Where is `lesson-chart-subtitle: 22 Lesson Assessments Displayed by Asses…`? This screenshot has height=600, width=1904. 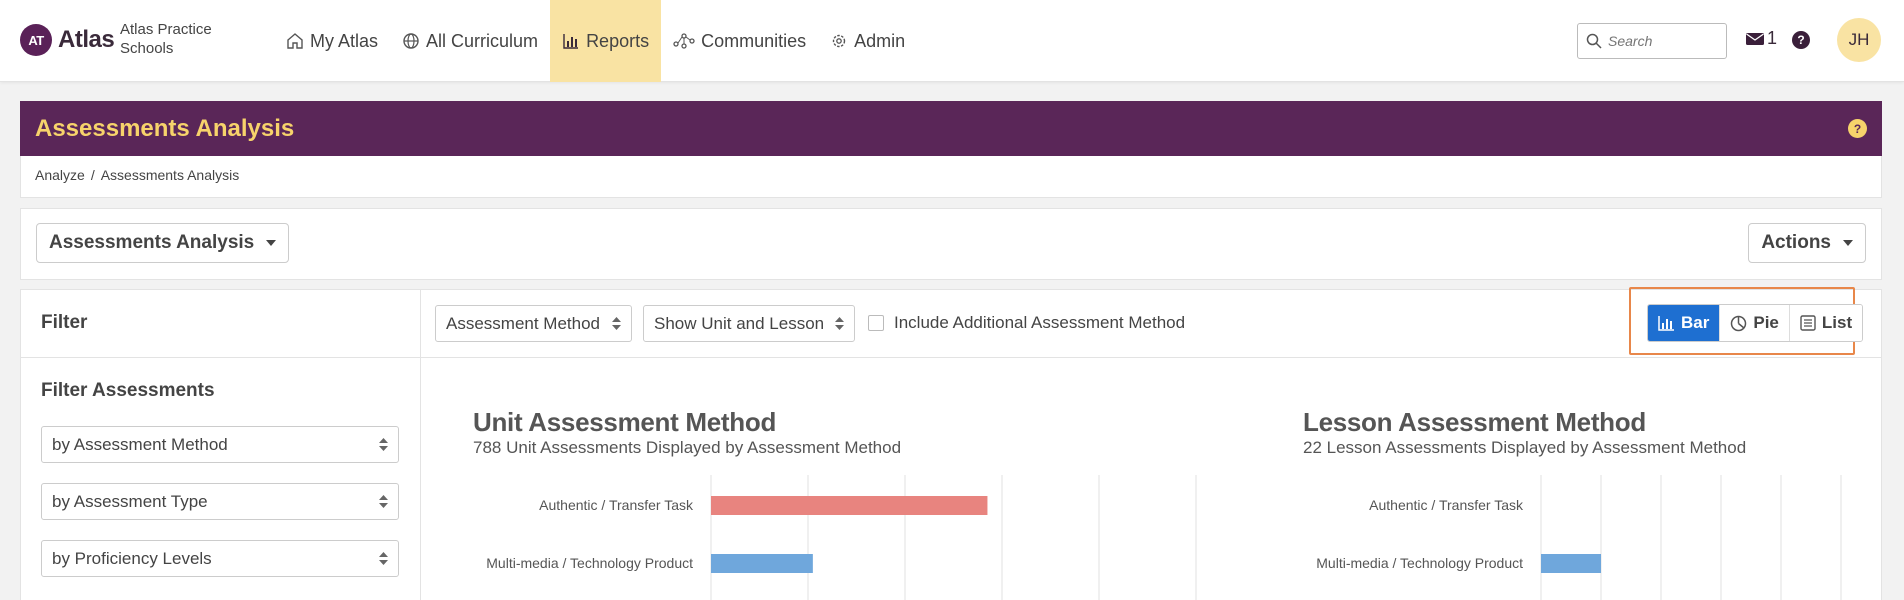 lesson-chart-subtitle: 22 Lesson Assessments Displayed by Asses… is located at coordinates (1525, 447).